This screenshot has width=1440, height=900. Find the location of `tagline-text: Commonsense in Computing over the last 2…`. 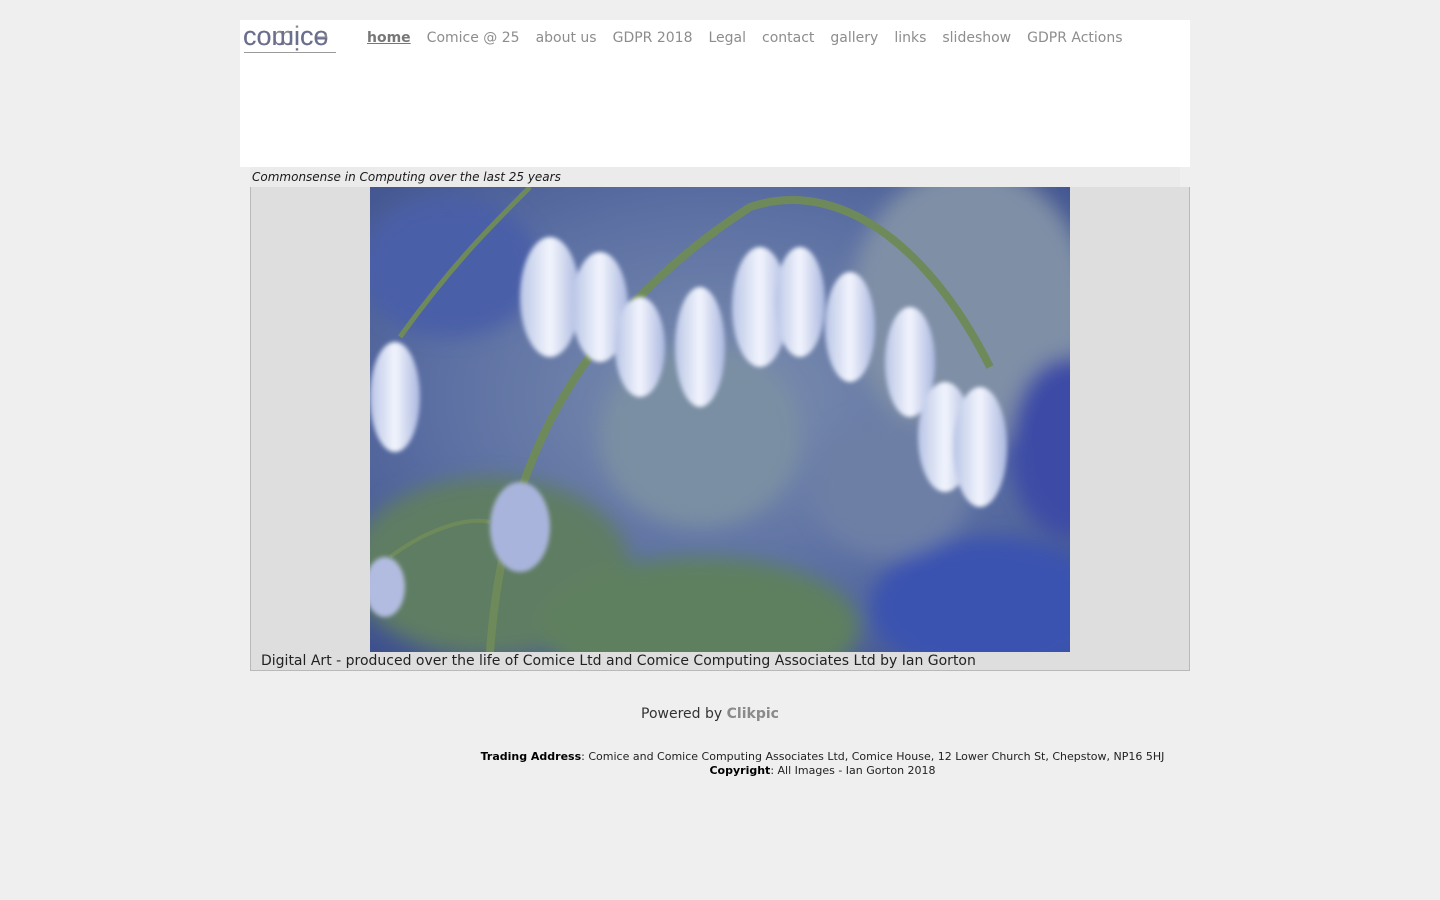

tagline-text: Commonsense in Computing over the last 2… is located at coordinates (406, 177).